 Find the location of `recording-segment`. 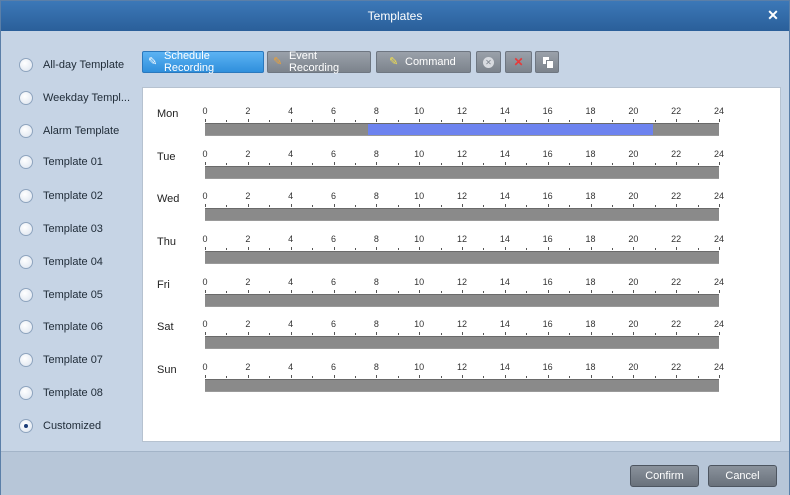

recording-segment is located at coordinates (510, 129).